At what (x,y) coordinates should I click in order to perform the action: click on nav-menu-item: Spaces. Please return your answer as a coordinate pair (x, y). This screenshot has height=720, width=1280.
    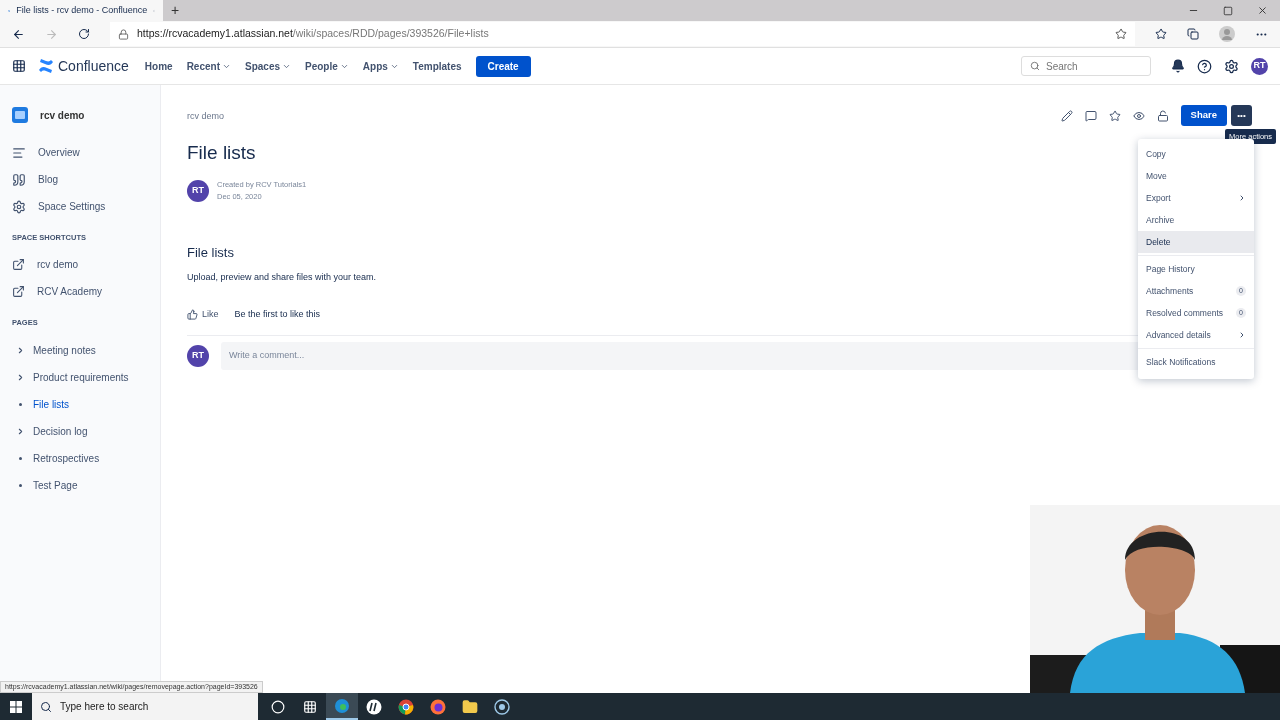
    Looking at the image, I should click on (268, 66).